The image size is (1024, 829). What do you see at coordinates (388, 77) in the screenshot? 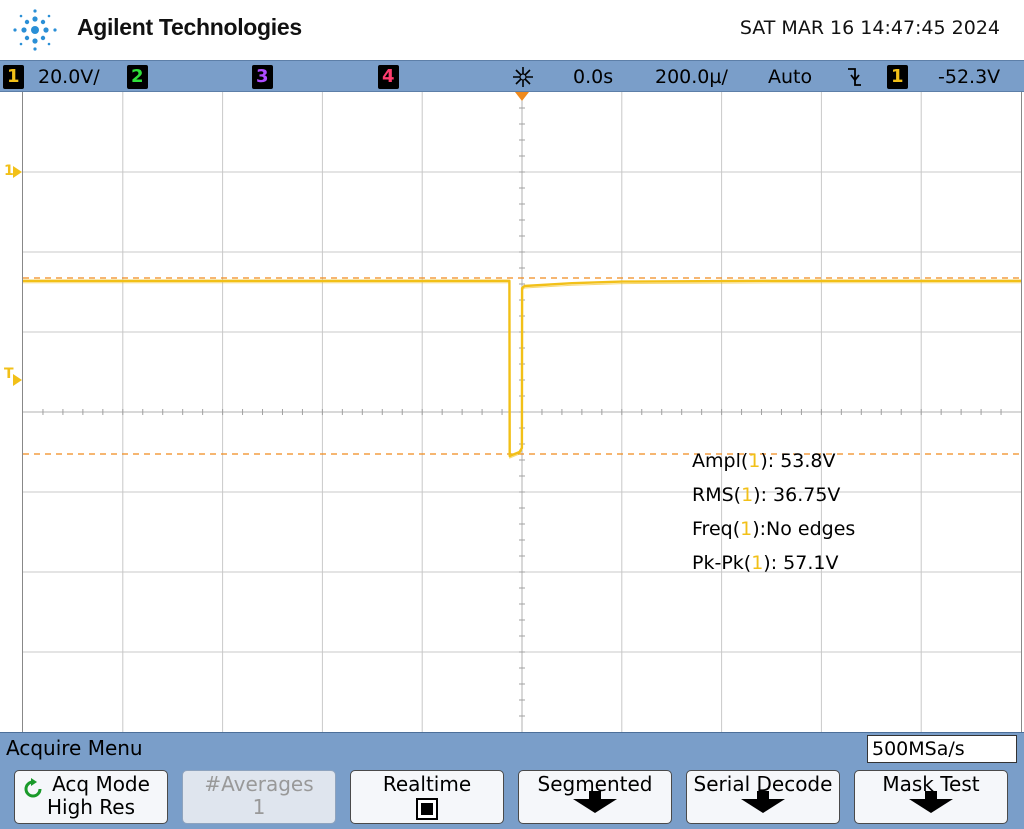
I see `channel-4-badge: 4` at bounding box center [388, 77].